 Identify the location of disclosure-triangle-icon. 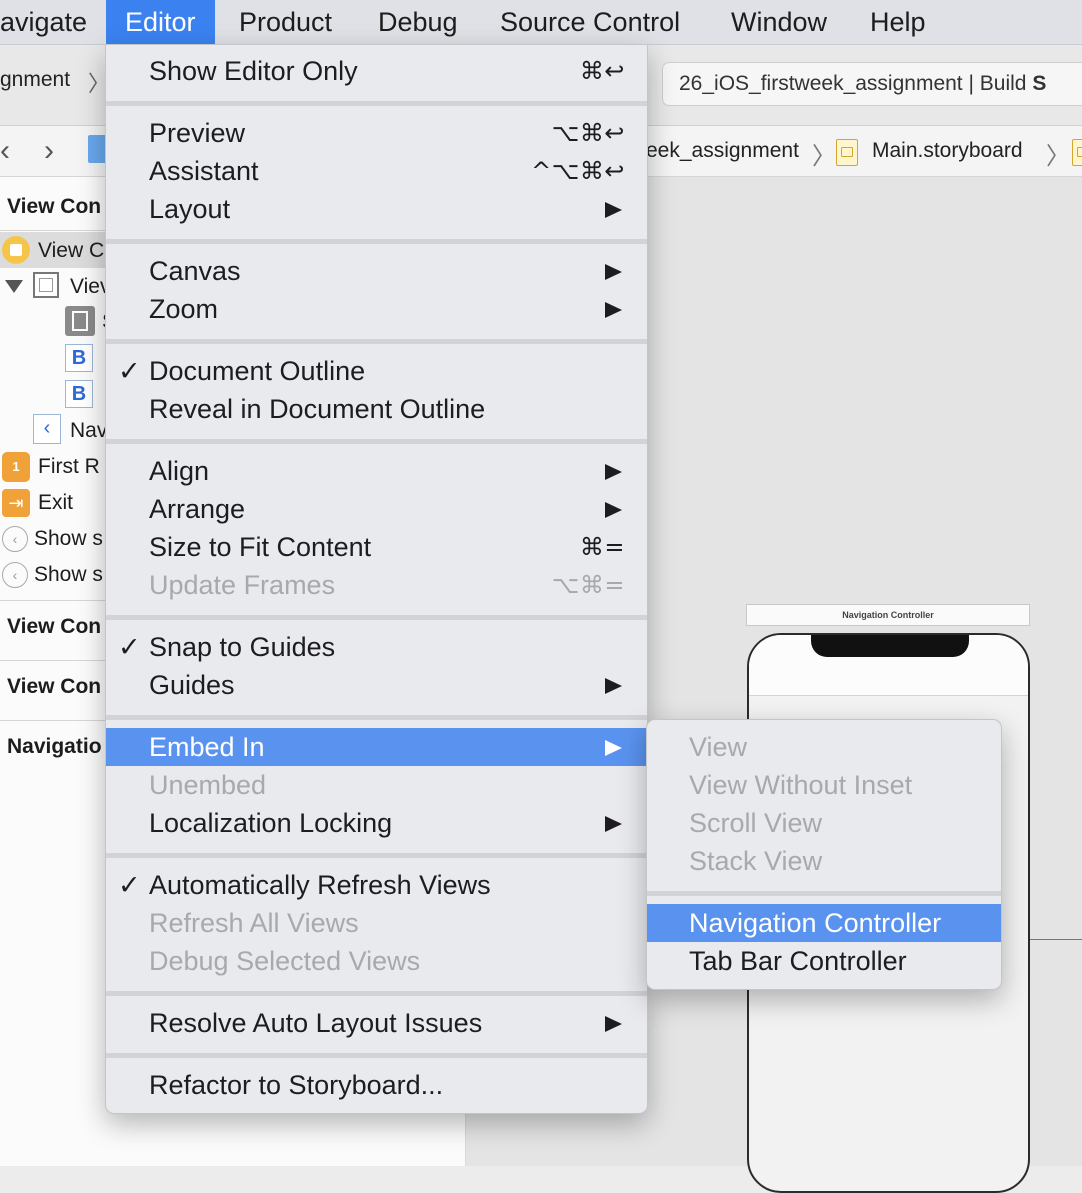
(14, 286).